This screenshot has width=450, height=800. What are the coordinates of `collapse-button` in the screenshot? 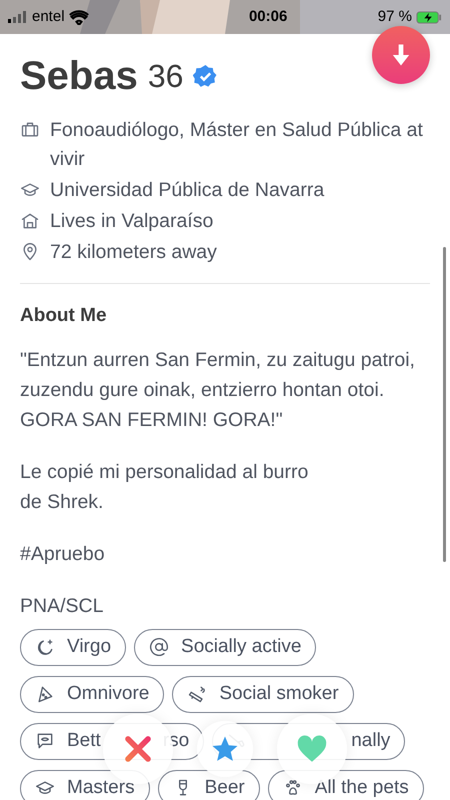 It's located at (401, 55).